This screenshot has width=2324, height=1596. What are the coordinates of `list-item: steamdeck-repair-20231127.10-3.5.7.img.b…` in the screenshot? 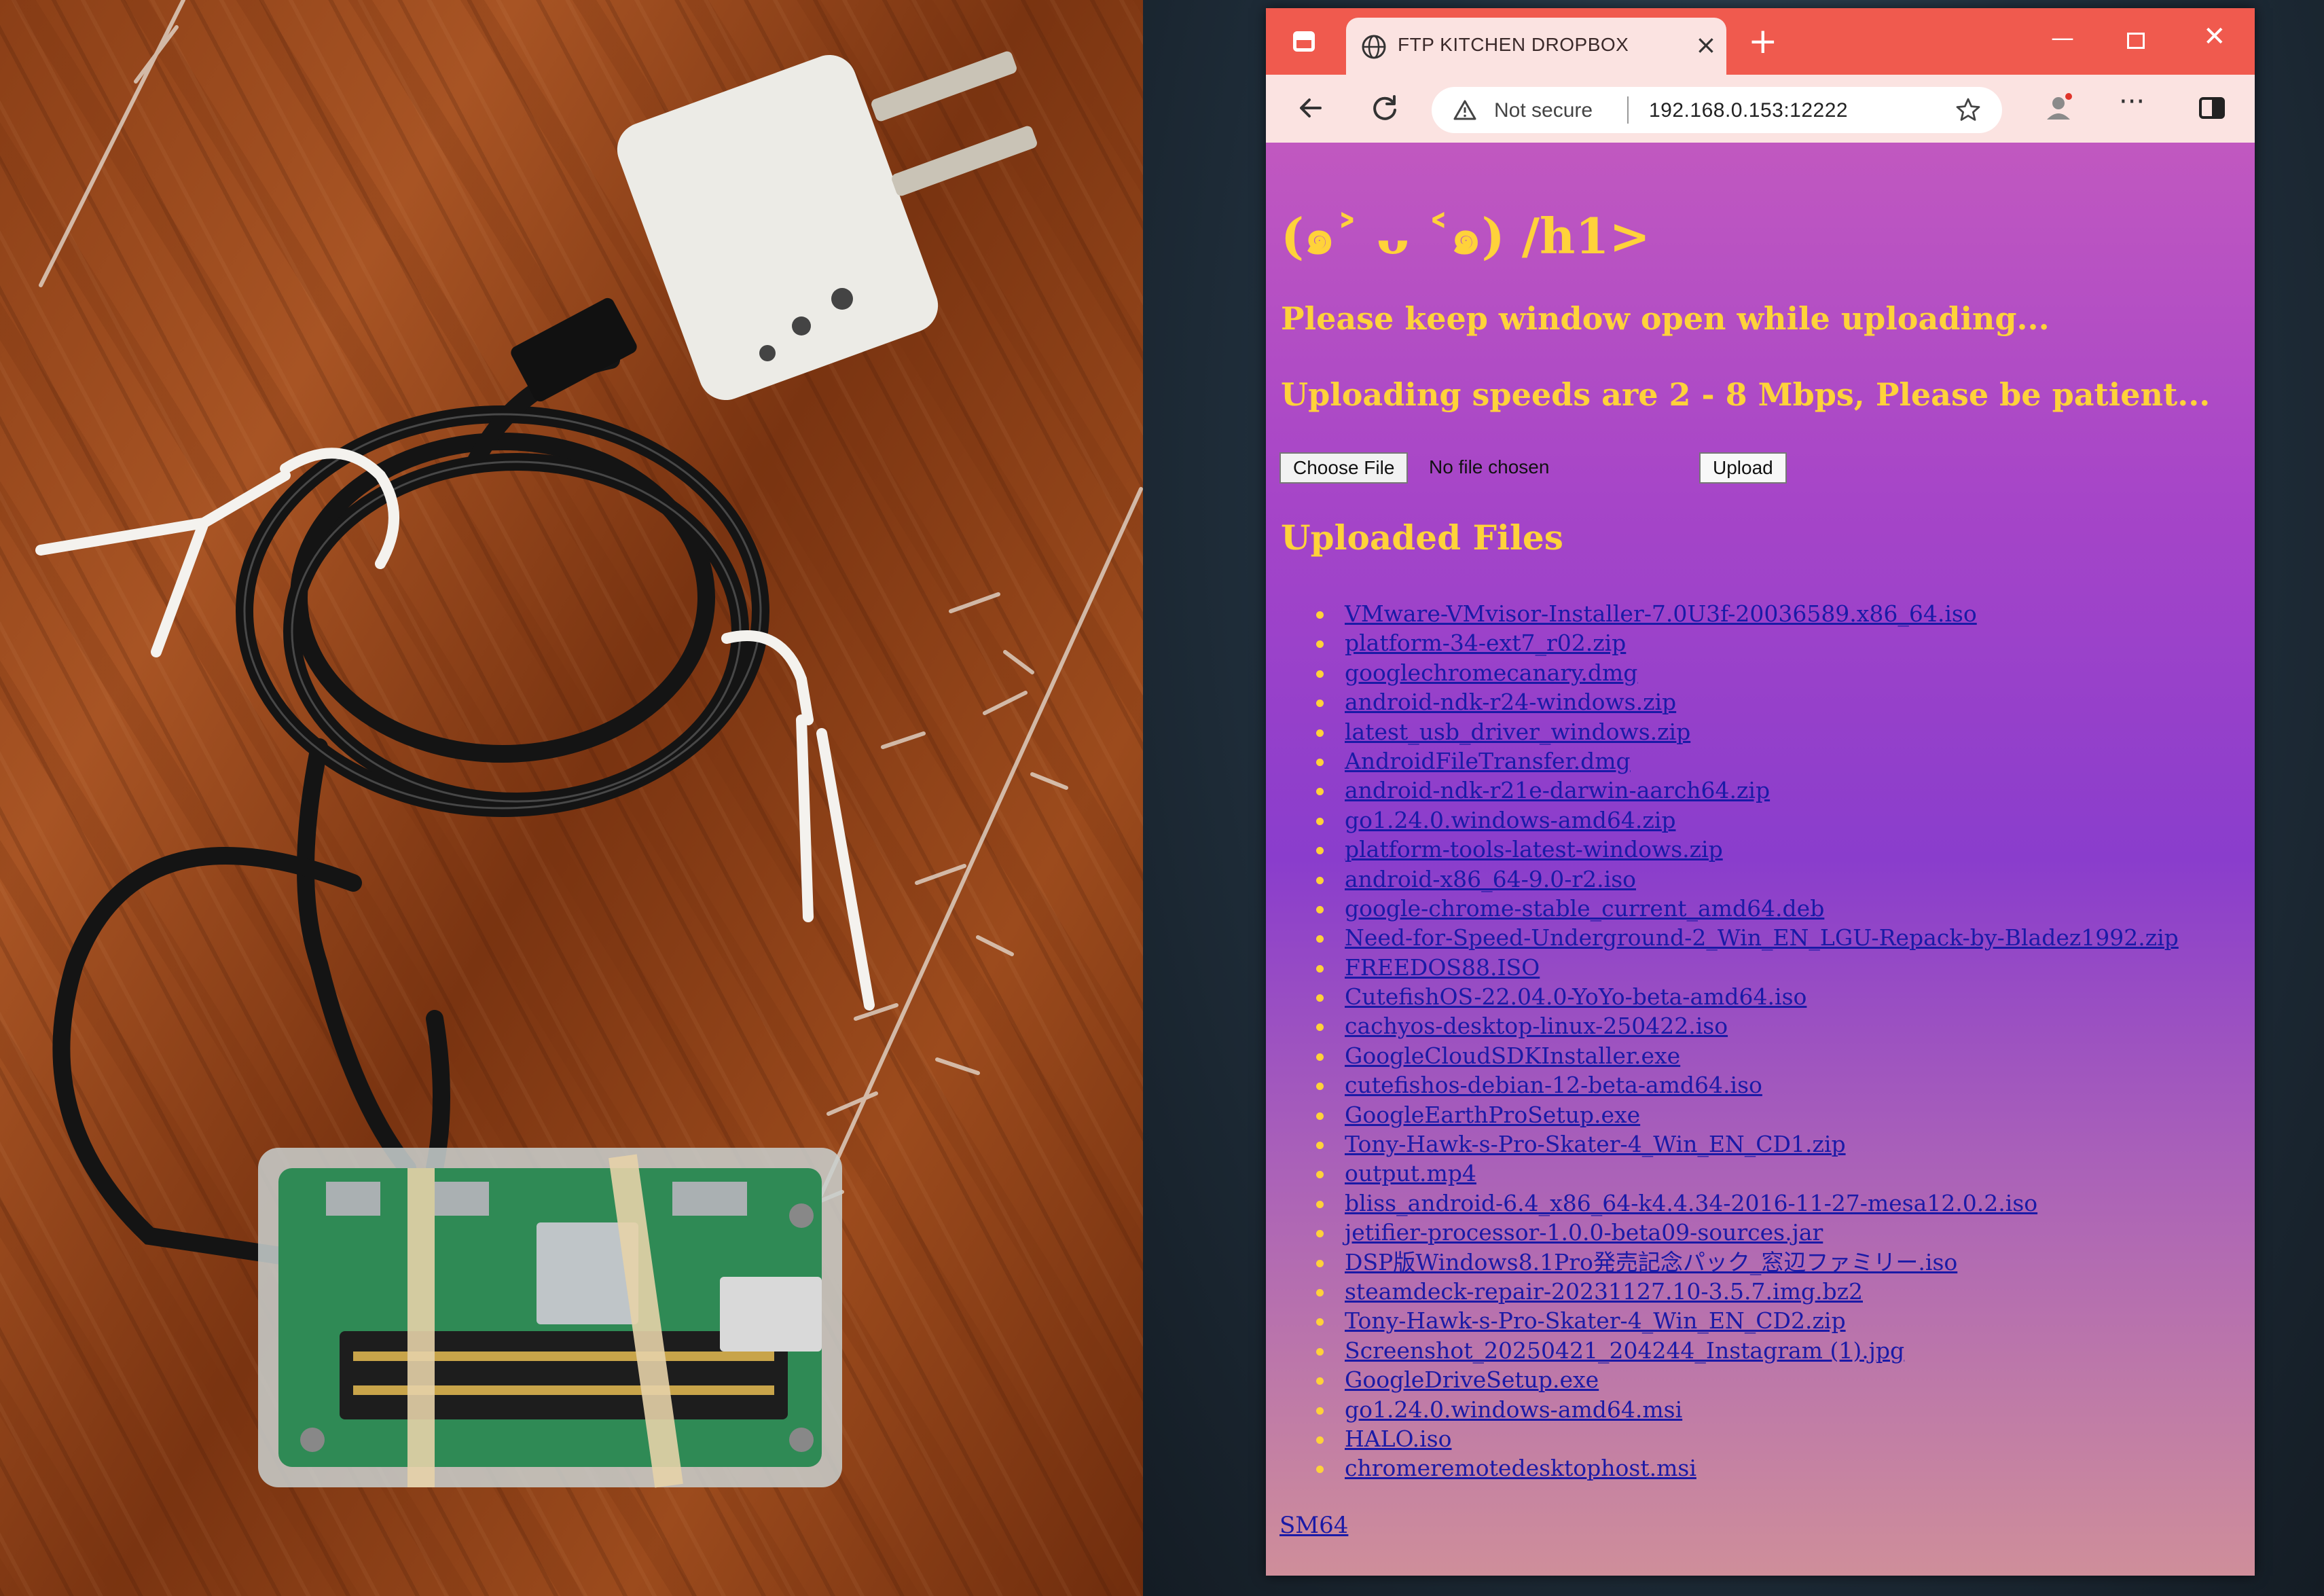 It's located at (1778, 1291).